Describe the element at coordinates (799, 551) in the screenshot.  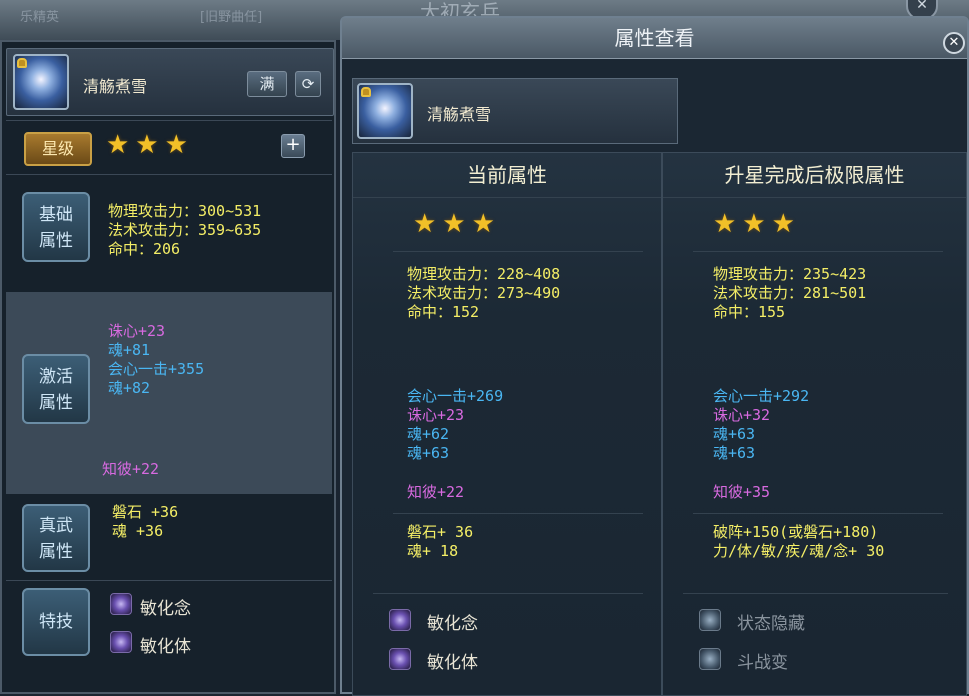
I see `true-martial-stat: 力/体/敏/疾/魂/念+ 30` at that location.